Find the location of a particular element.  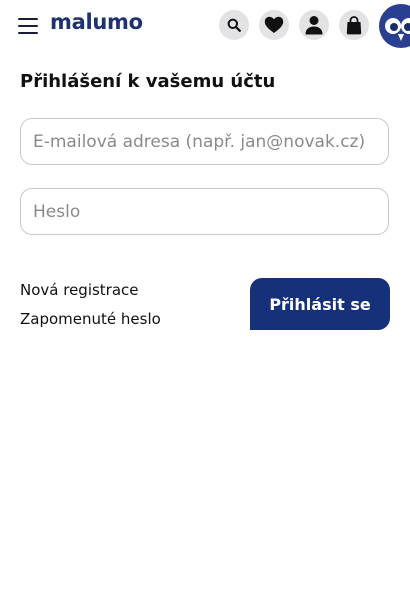

search-button is located at coordinates (234, 25).